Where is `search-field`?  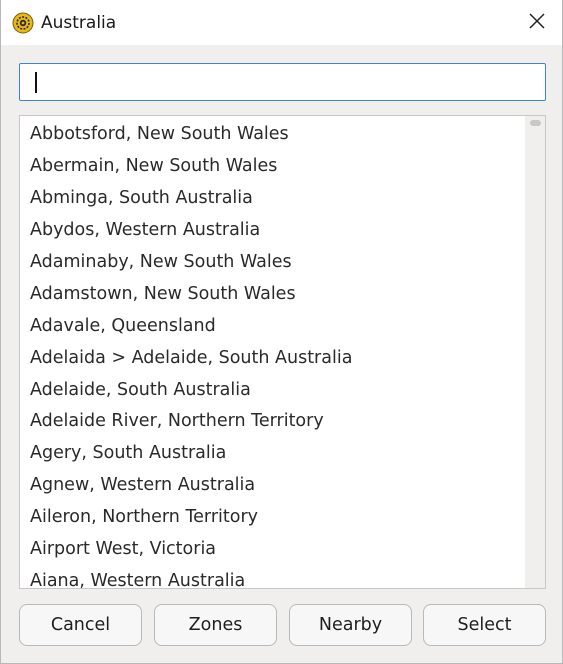
search-field is located at coordinates (282, 82).